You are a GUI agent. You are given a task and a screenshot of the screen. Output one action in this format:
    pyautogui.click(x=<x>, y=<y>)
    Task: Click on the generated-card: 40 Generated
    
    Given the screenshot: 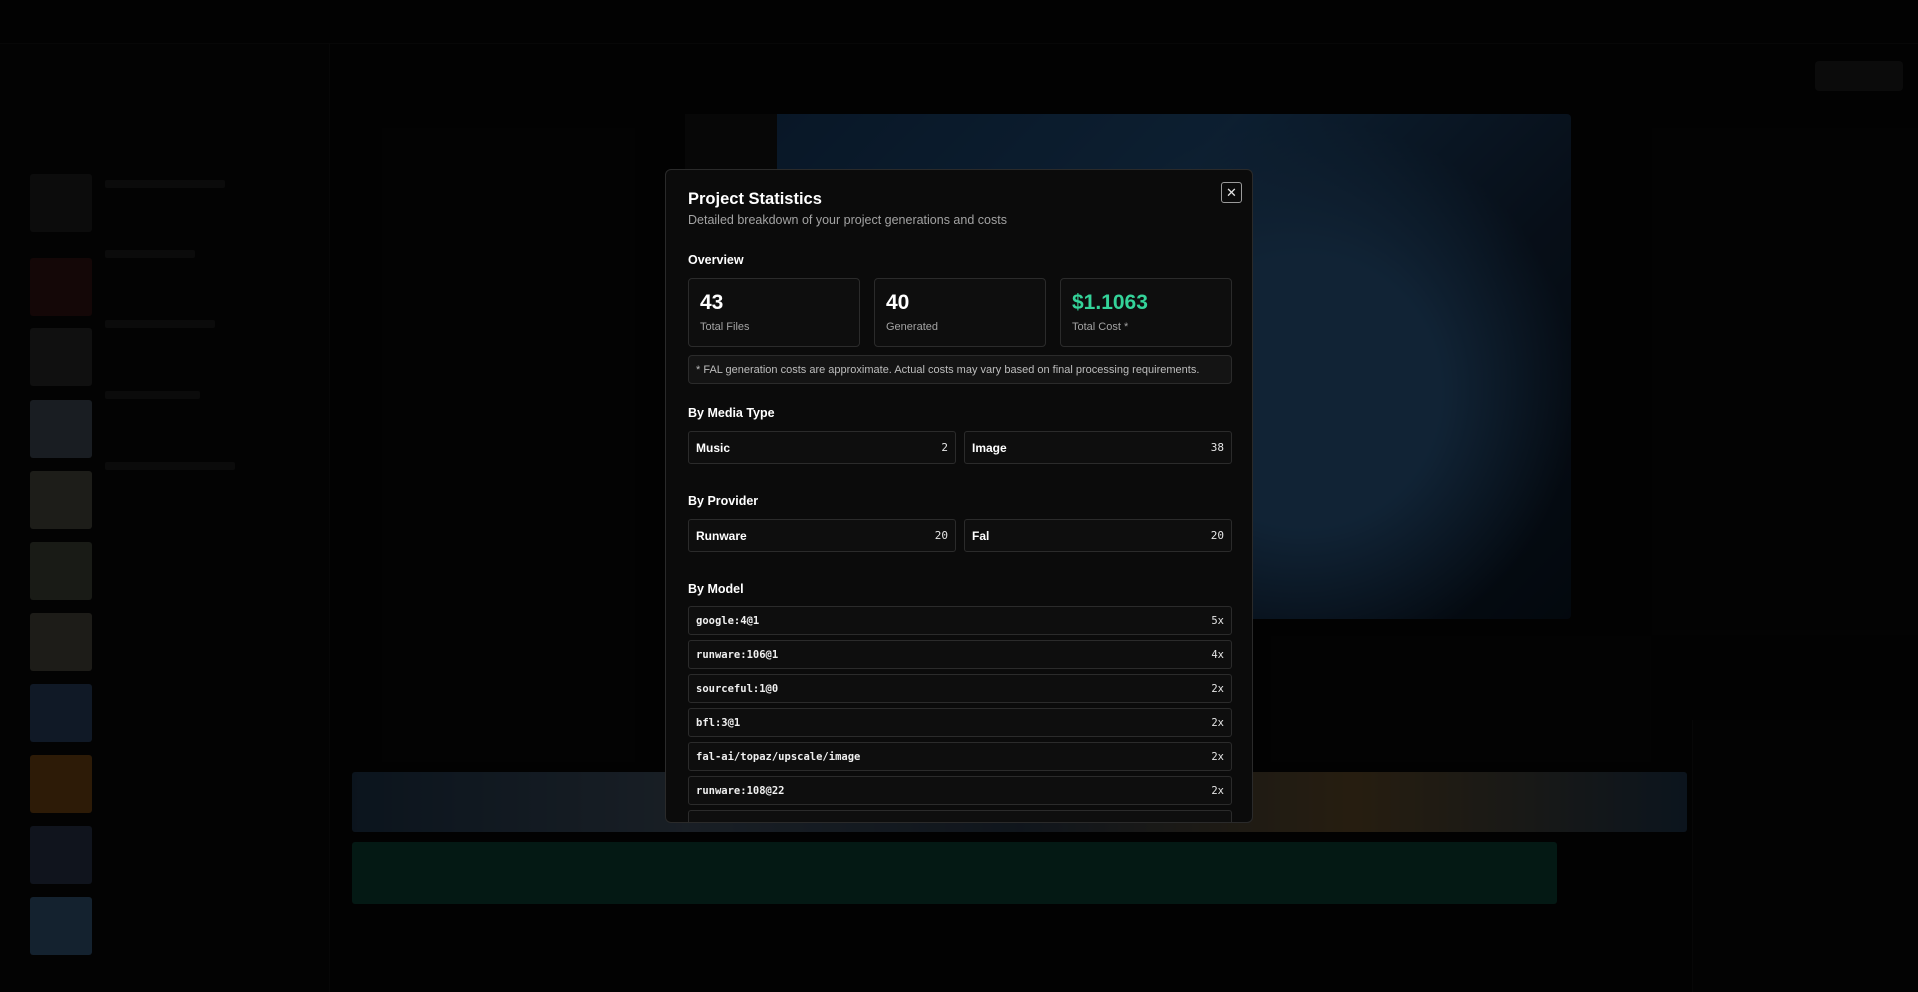 What is the action you would take?
    pyautogui.click(x=960, y=312)
    